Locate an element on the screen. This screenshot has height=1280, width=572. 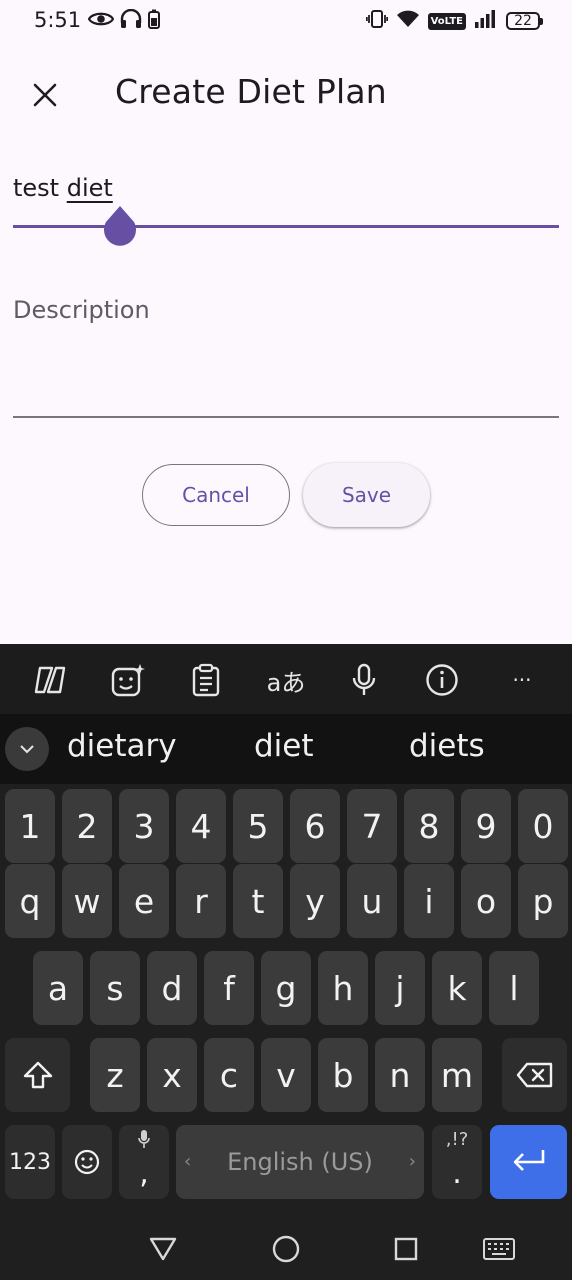
key: 1 is located at coordinates (30, 826).